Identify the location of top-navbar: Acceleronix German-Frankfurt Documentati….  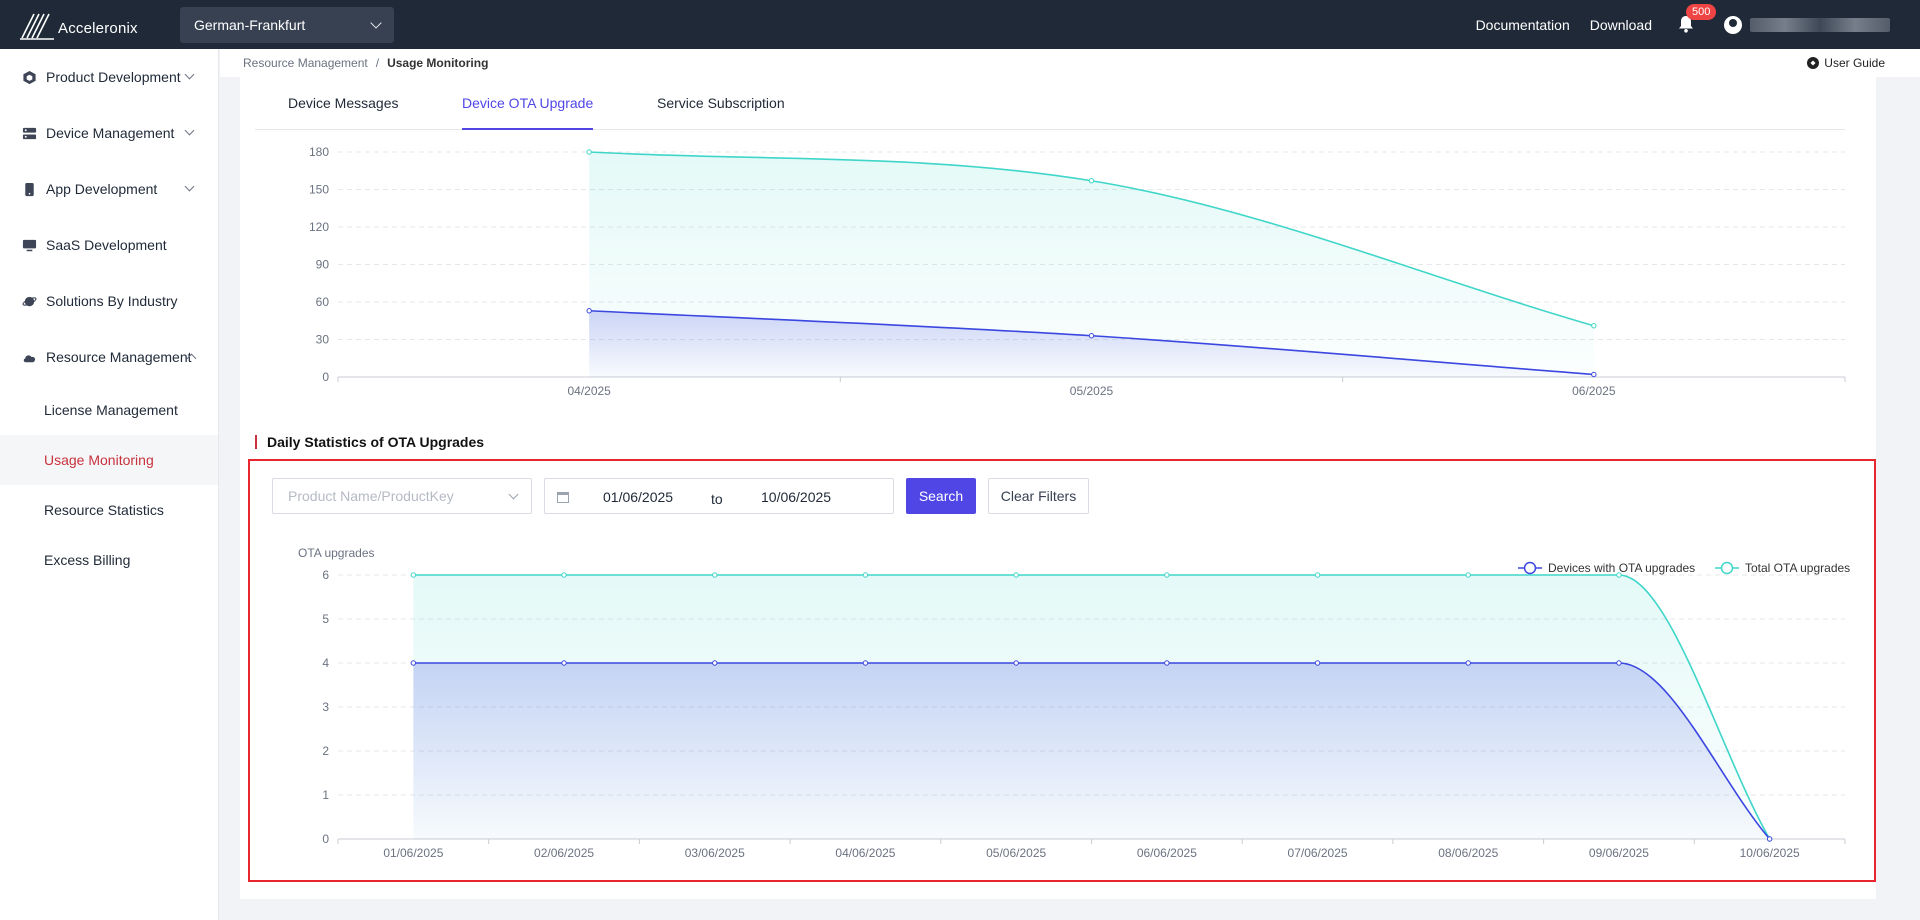
(960, 24).